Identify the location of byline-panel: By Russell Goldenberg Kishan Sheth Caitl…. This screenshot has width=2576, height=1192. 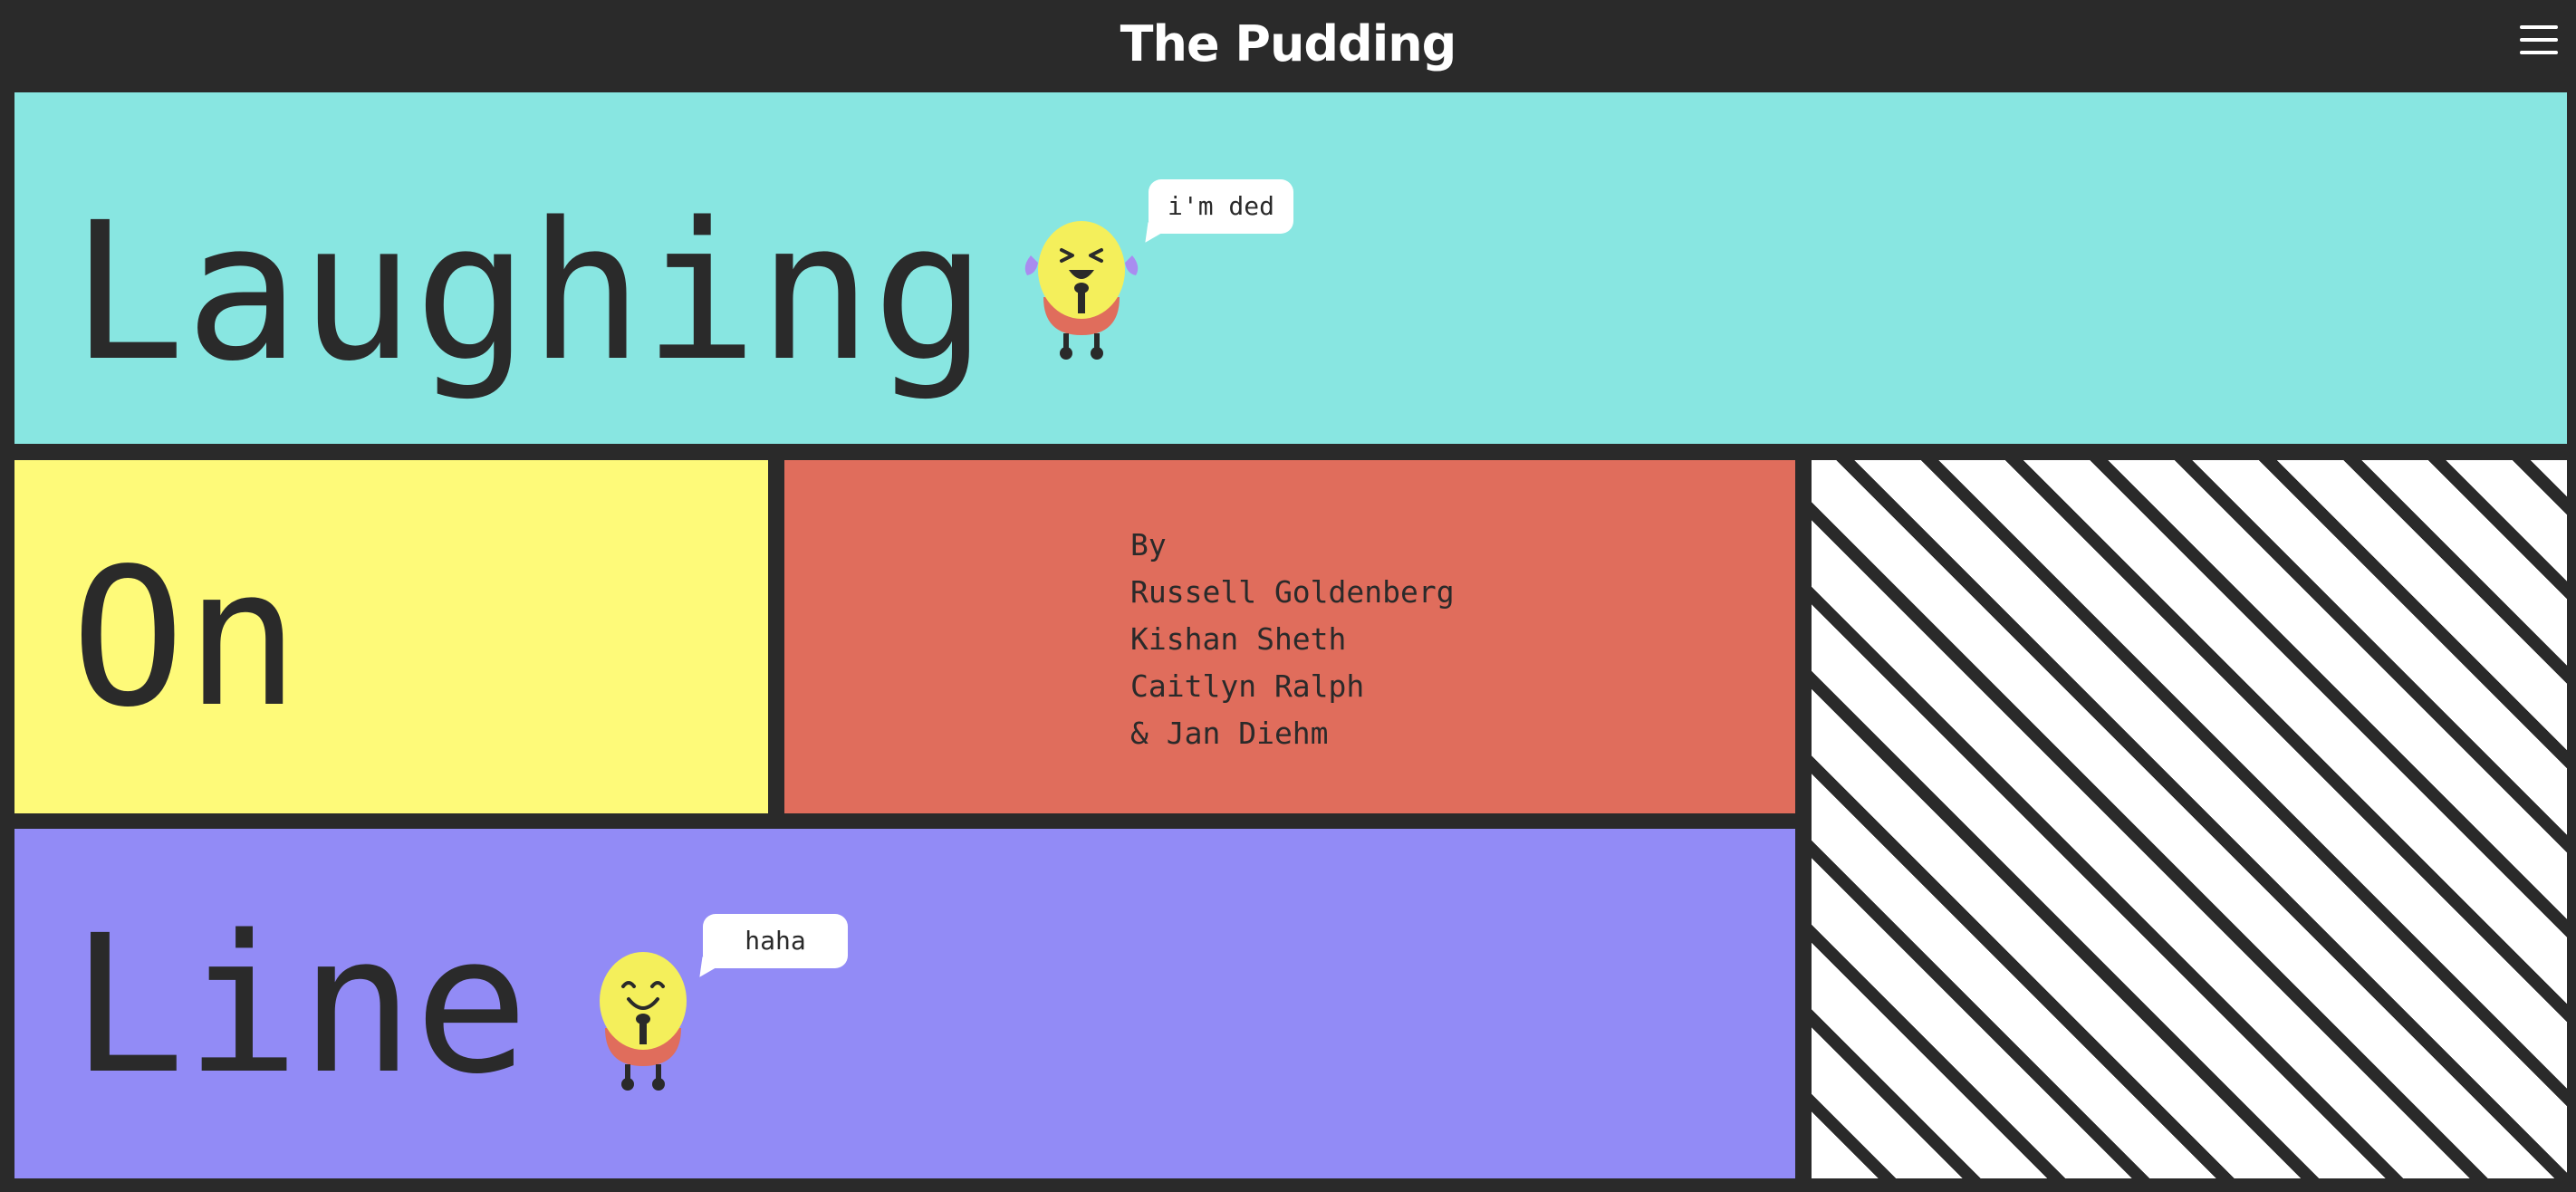
(1289, 636).